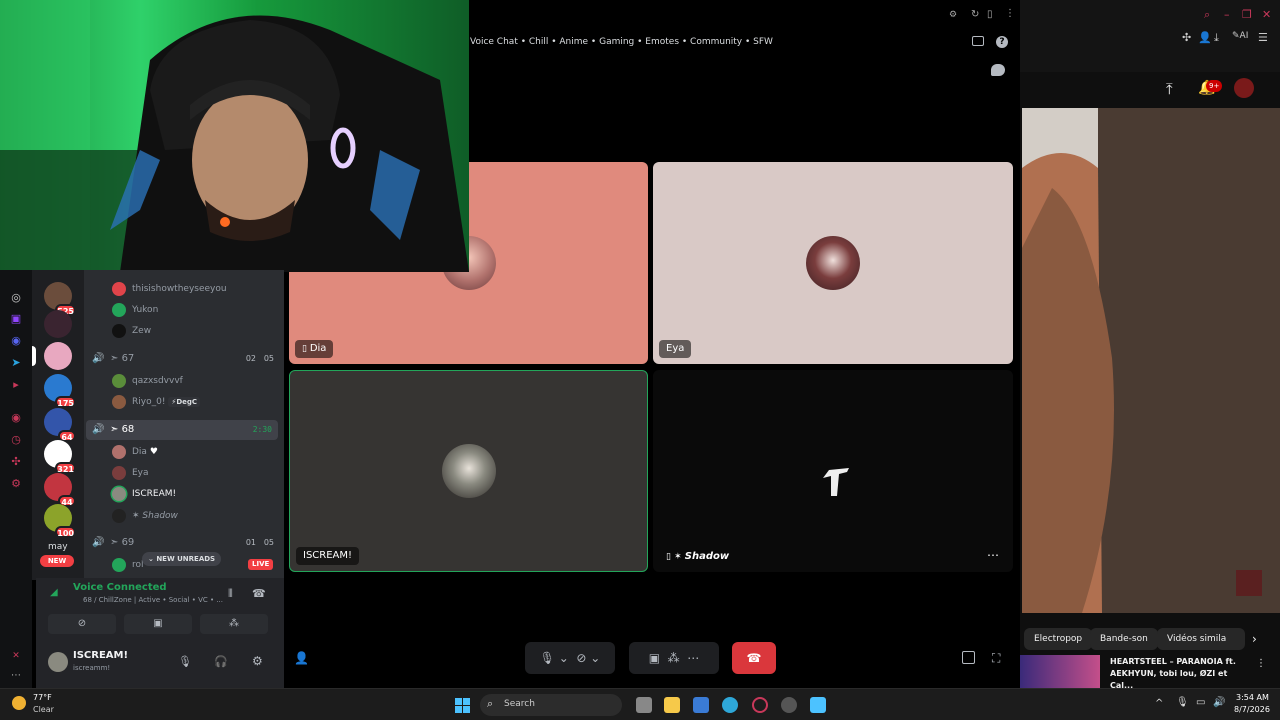 The image size is (1280, 720). I want to click on member-row: ✶ Shadow, so click(184, 516).